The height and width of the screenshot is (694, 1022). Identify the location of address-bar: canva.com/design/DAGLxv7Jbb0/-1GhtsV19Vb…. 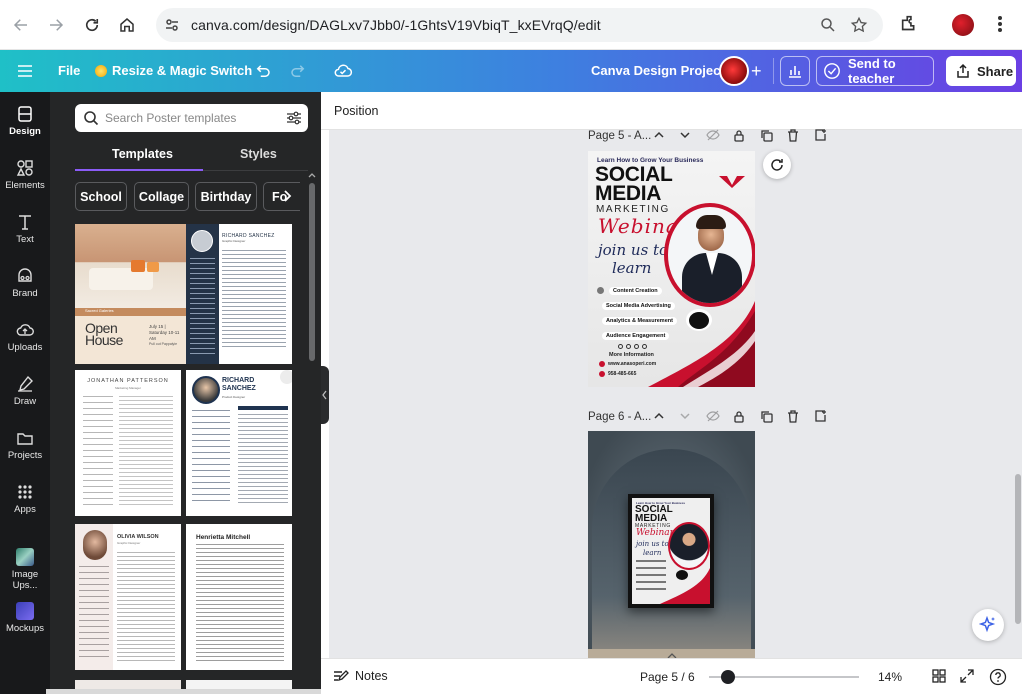
(519, 25).